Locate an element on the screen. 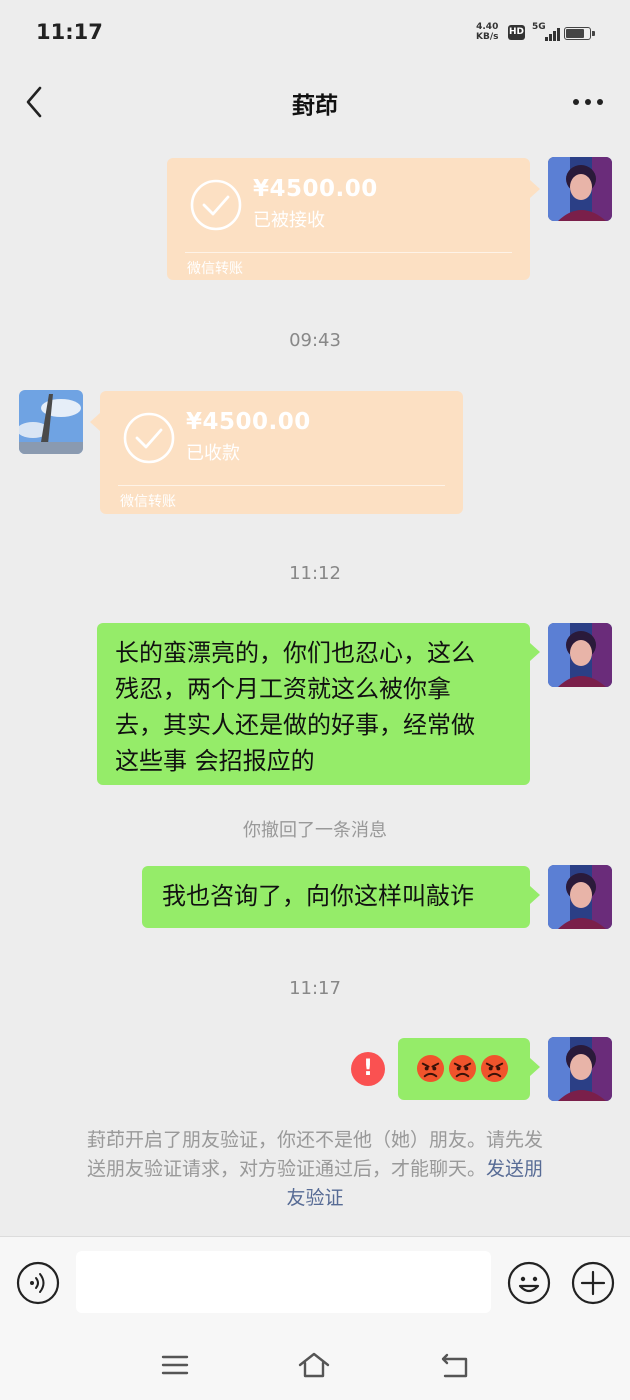 This screenshot has width=630, height=1400. more-button is located at coordinates (588, 102).